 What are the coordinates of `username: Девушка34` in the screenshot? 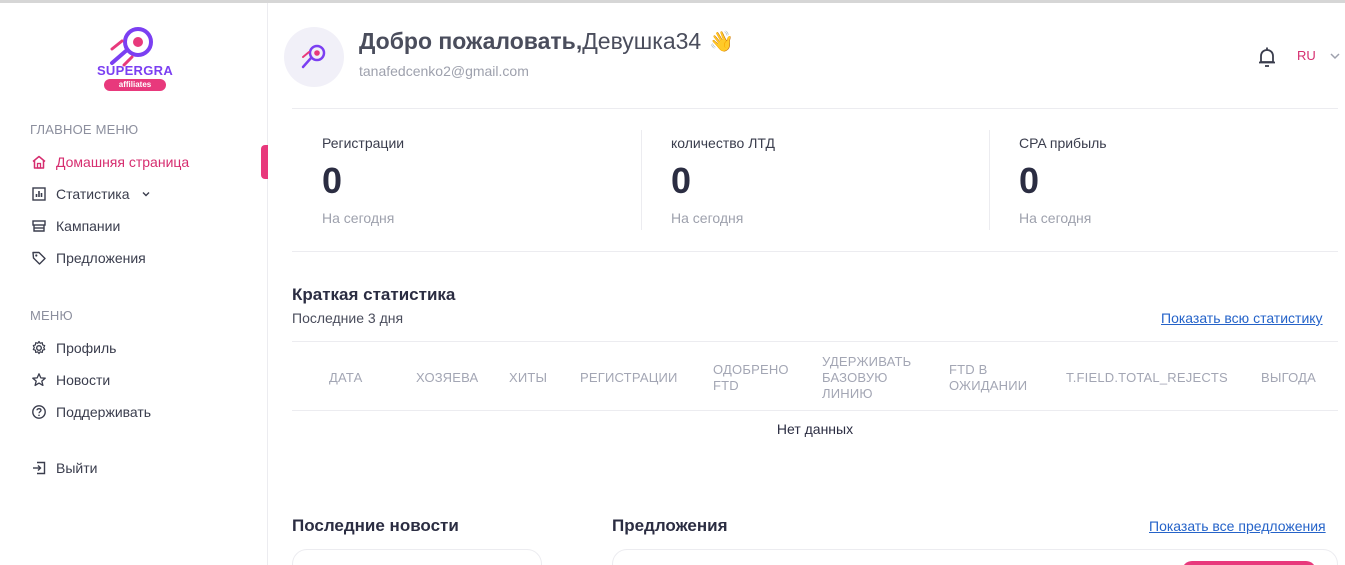 It's located at (642, 41).